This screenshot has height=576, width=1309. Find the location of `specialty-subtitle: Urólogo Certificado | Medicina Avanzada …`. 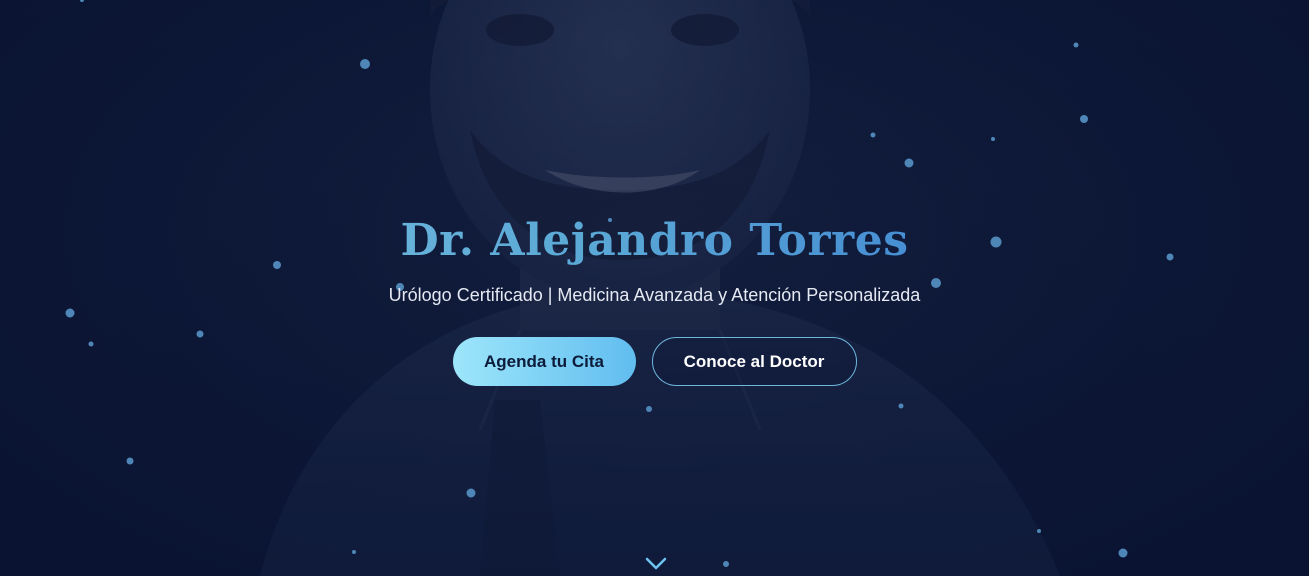

specialty-subtitle: Urólogo Certificado | Medicina Avanzada … is located at coordinates (654, 295).